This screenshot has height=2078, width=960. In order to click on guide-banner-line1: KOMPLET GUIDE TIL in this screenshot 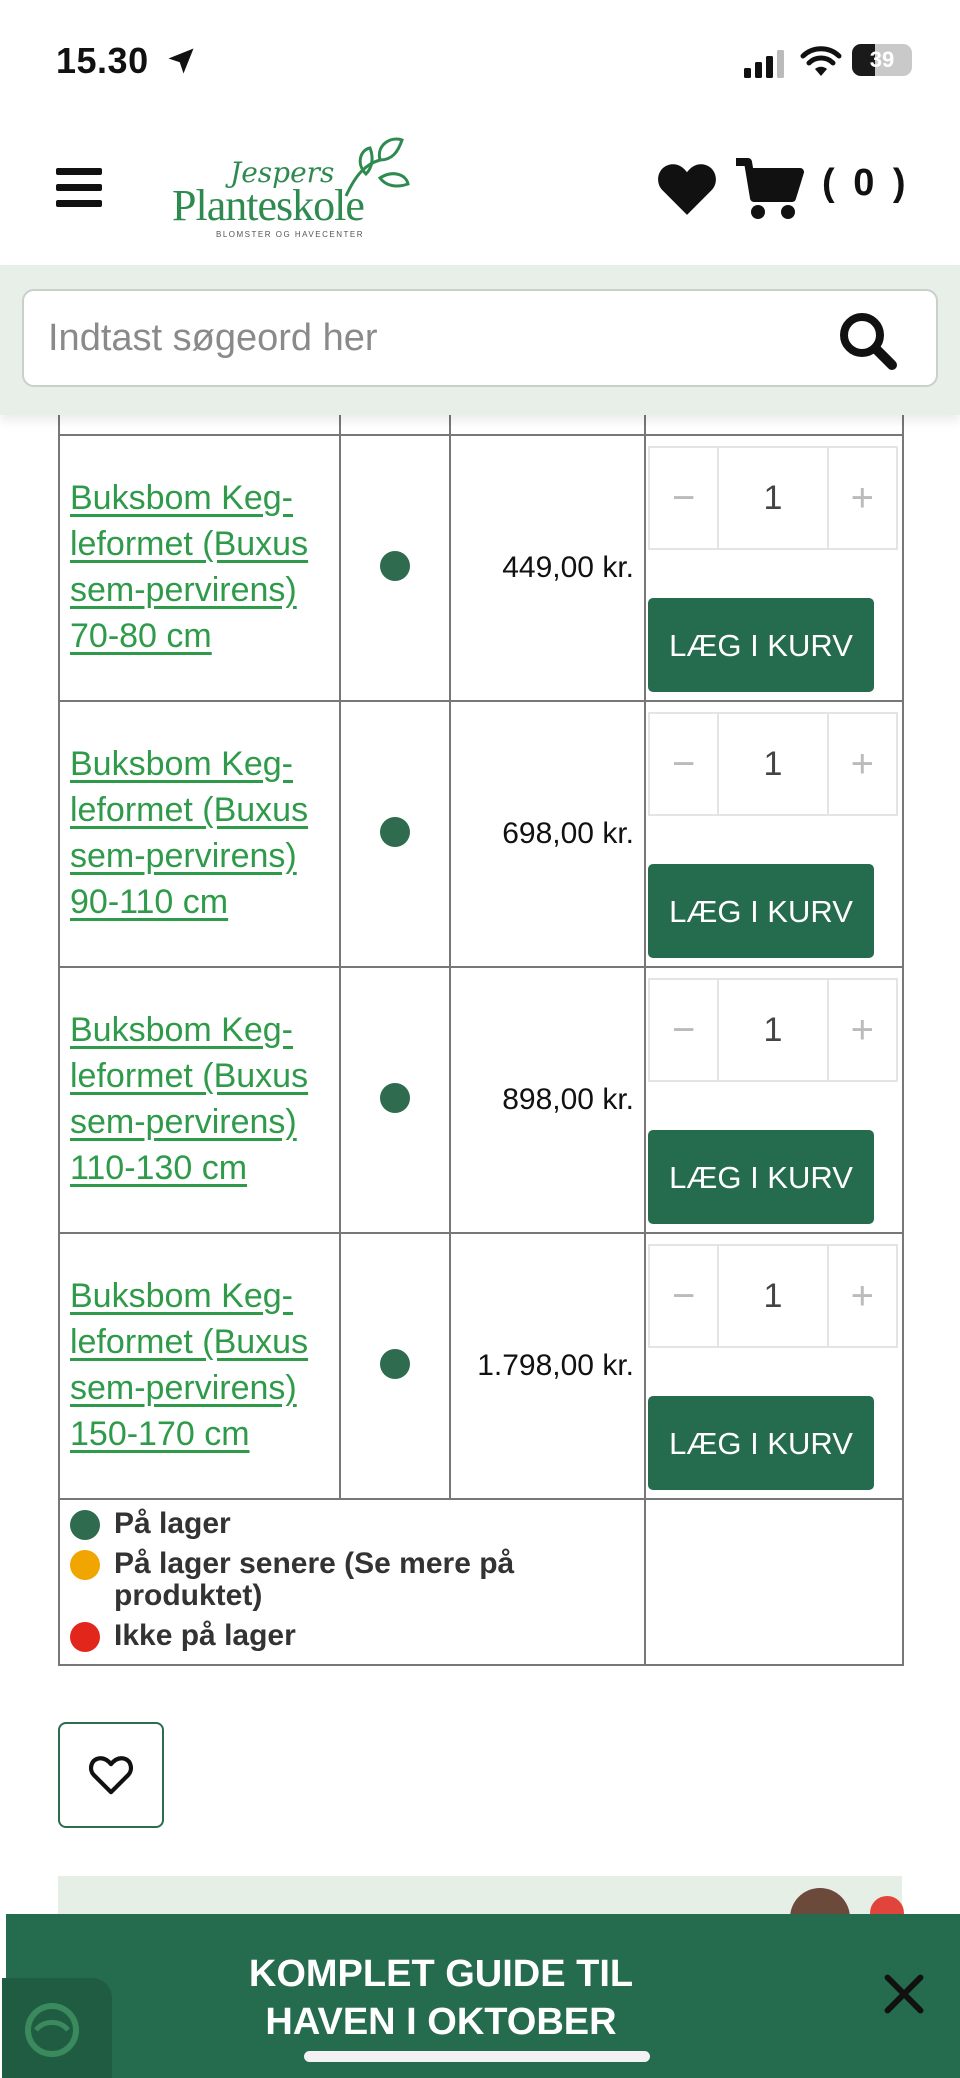, I will do `click(441, 1974)`.